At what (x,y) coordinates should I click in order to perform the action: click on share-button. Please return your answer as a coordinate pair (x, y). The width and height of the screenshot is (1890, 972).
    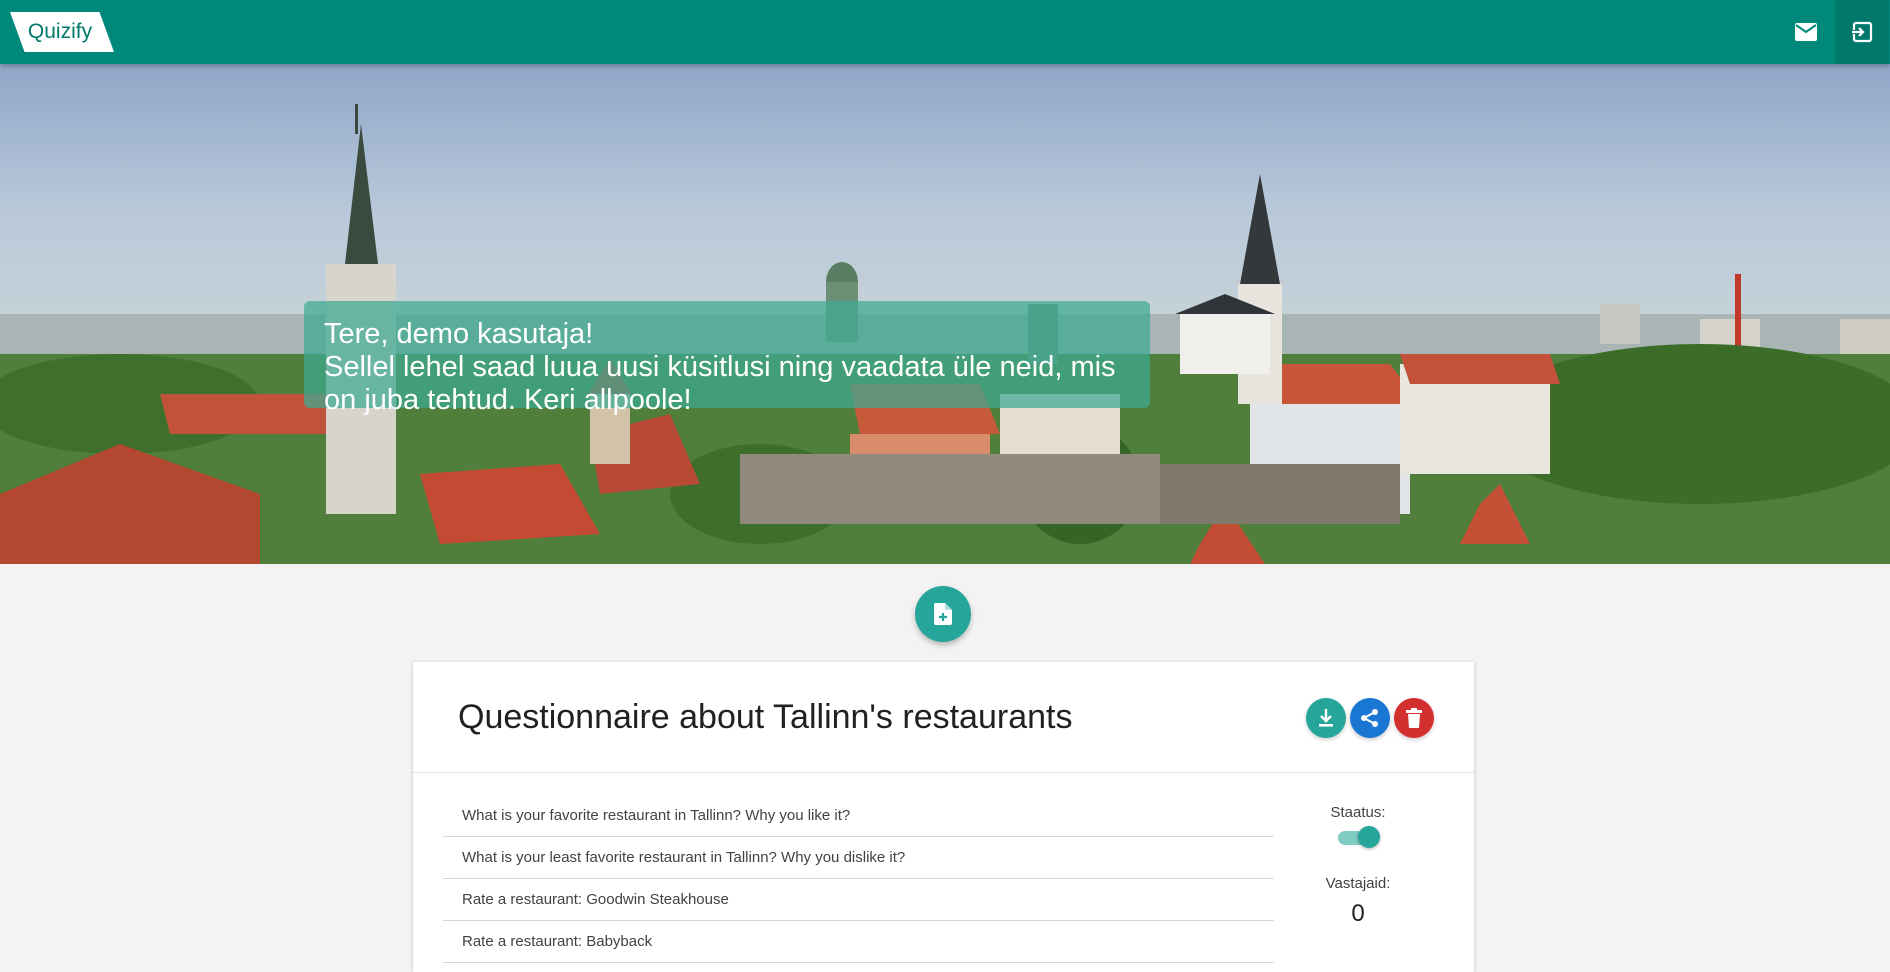
    Looking at the image, I should click on (1370, 718).